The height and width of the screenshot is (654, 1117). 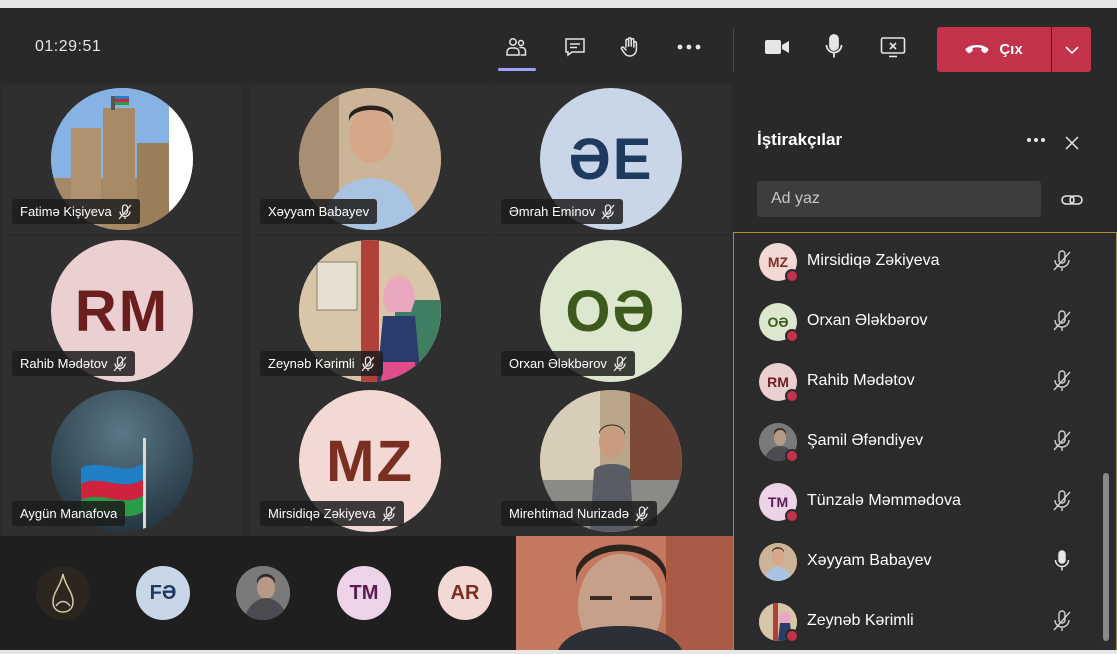 I want to click on window-bottom-edge, so click(x=558, y=652).